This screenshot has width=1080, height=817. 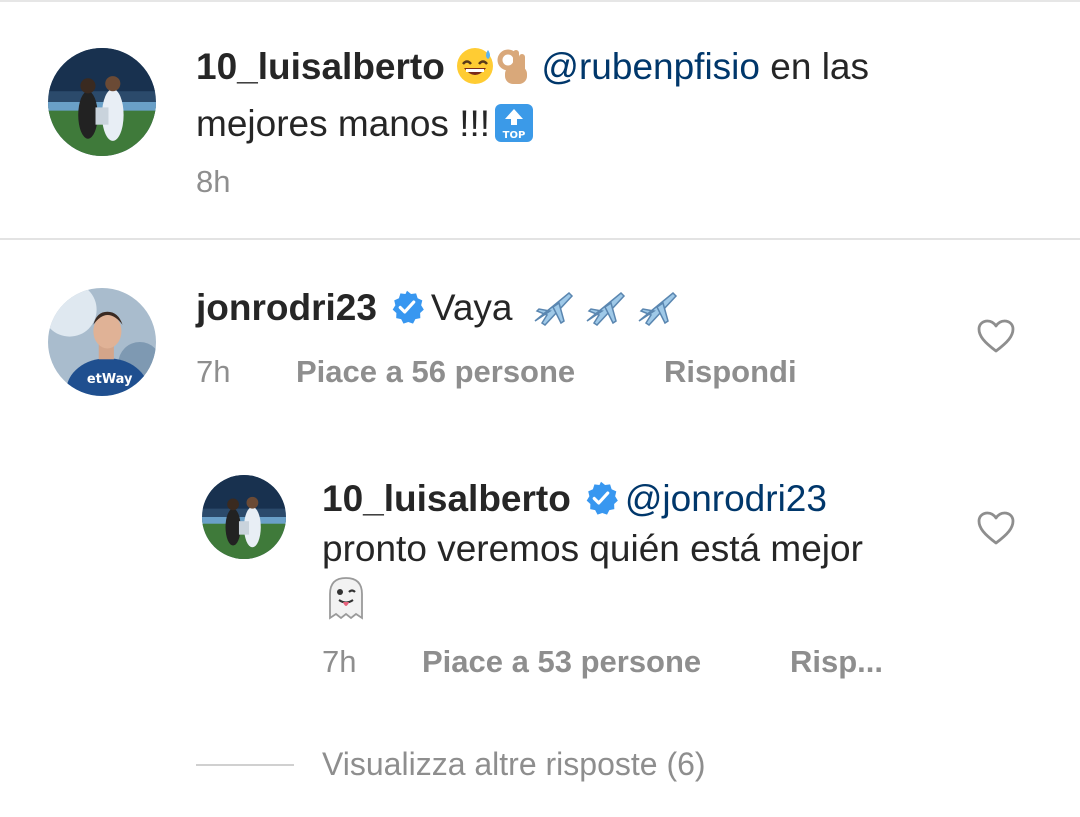 I want to click on comment-meta: 7h Piace a 56 persone Rispondi, so click(x=516, y=374).